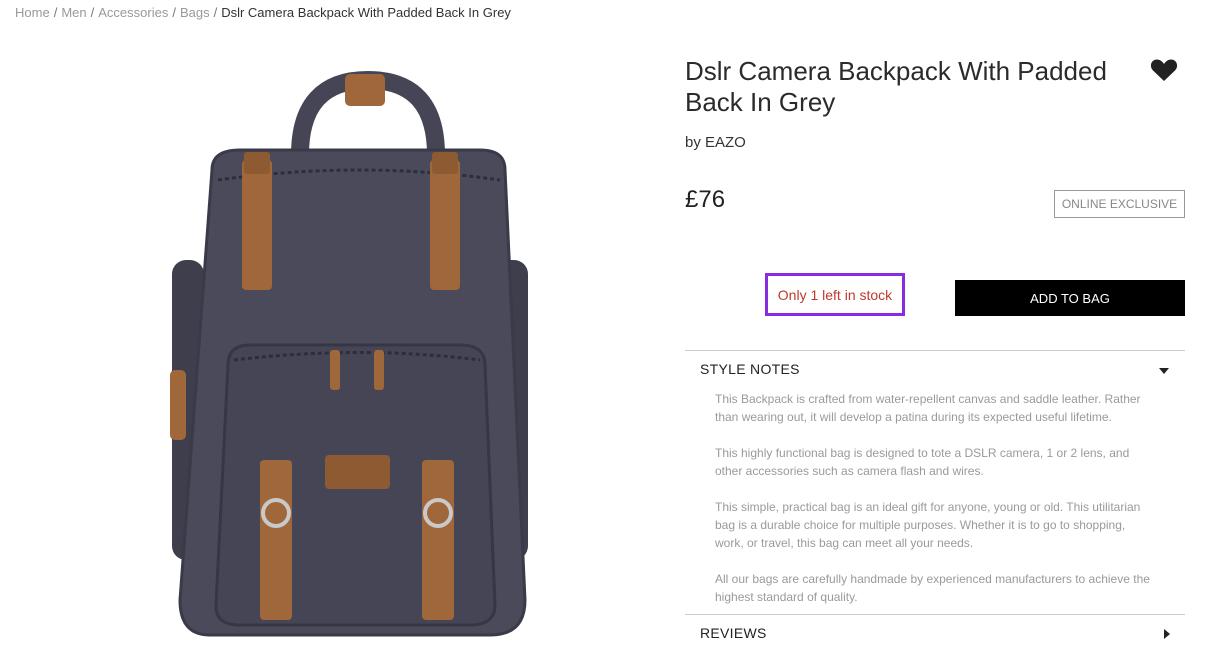  I want to click on heart-icon, so click(1164, 70).